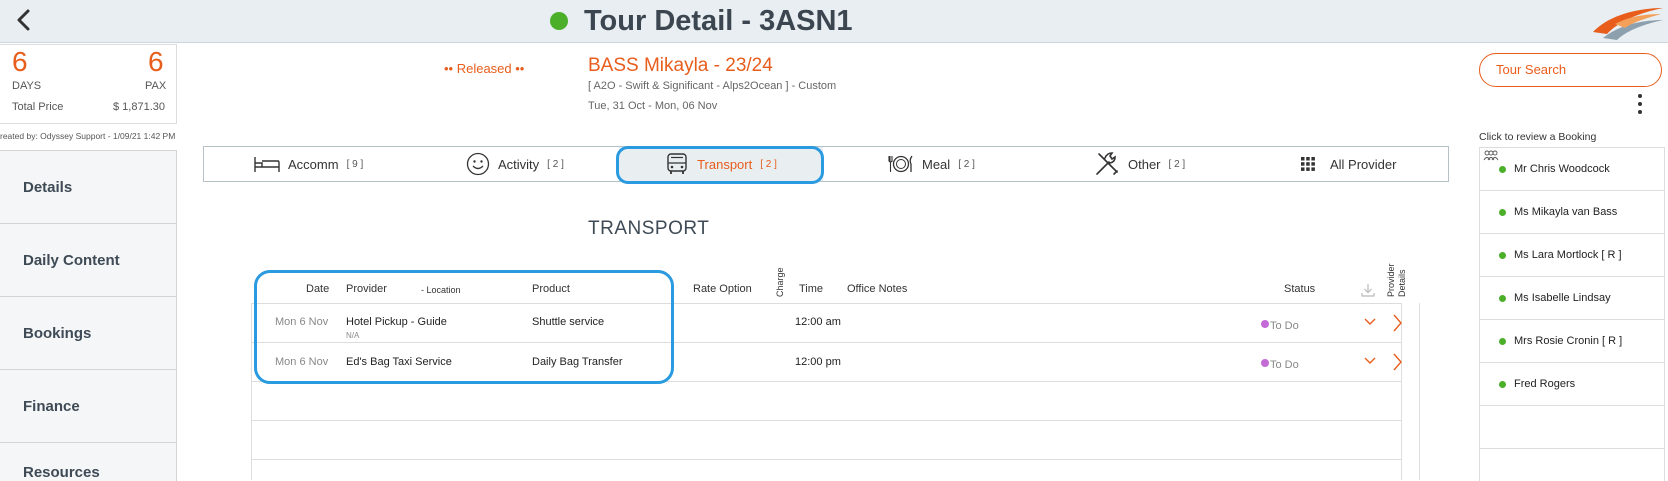 This screenshot has width=1668, height=481. Describe the element at coordinates (61, 472) in the screenshot. I see `sidebar-item-label: Resources` at that location.